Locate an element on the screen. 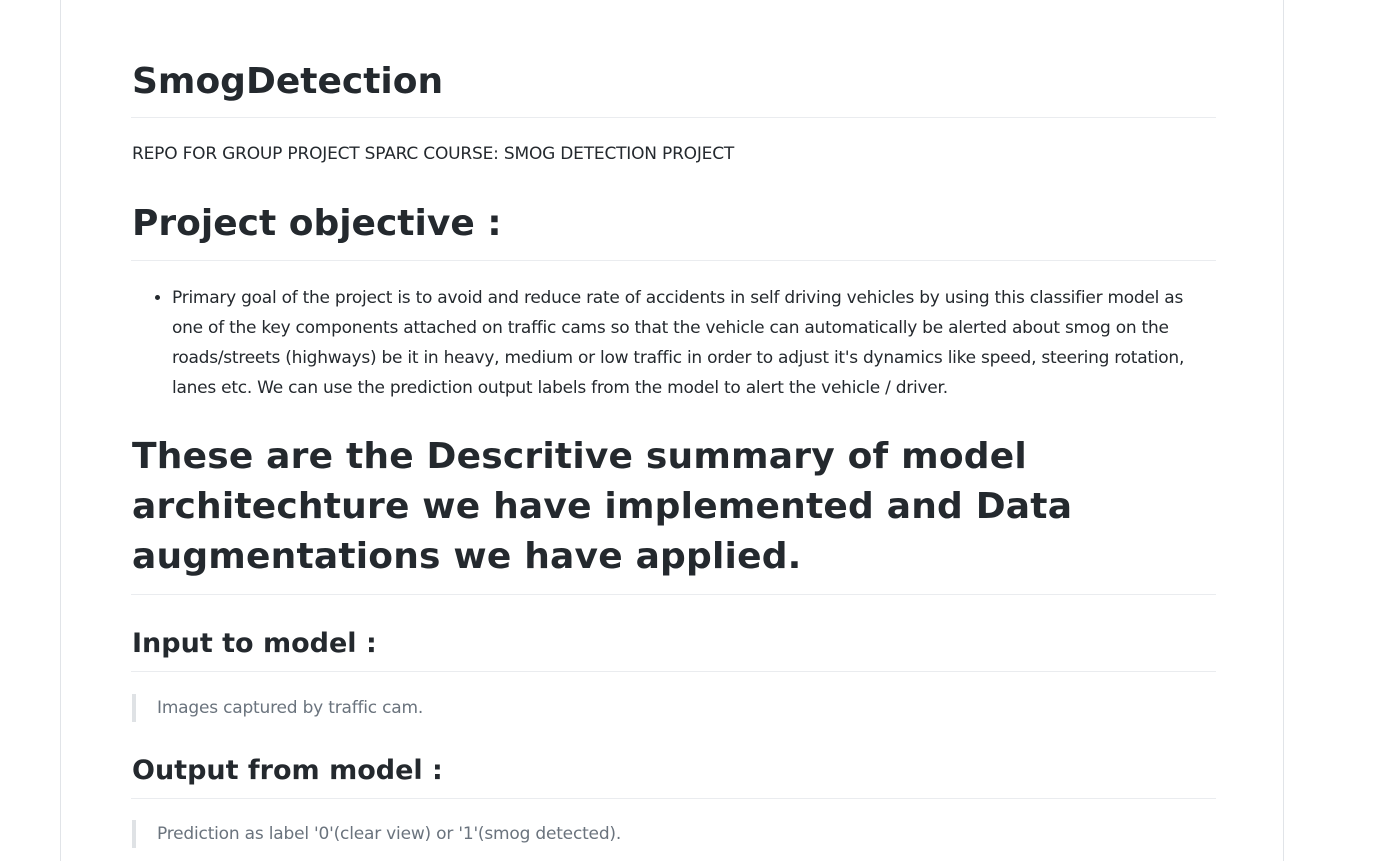 The height and width of the screenshot is (861, 1376). title-divider is located at coordinates (673, 117).